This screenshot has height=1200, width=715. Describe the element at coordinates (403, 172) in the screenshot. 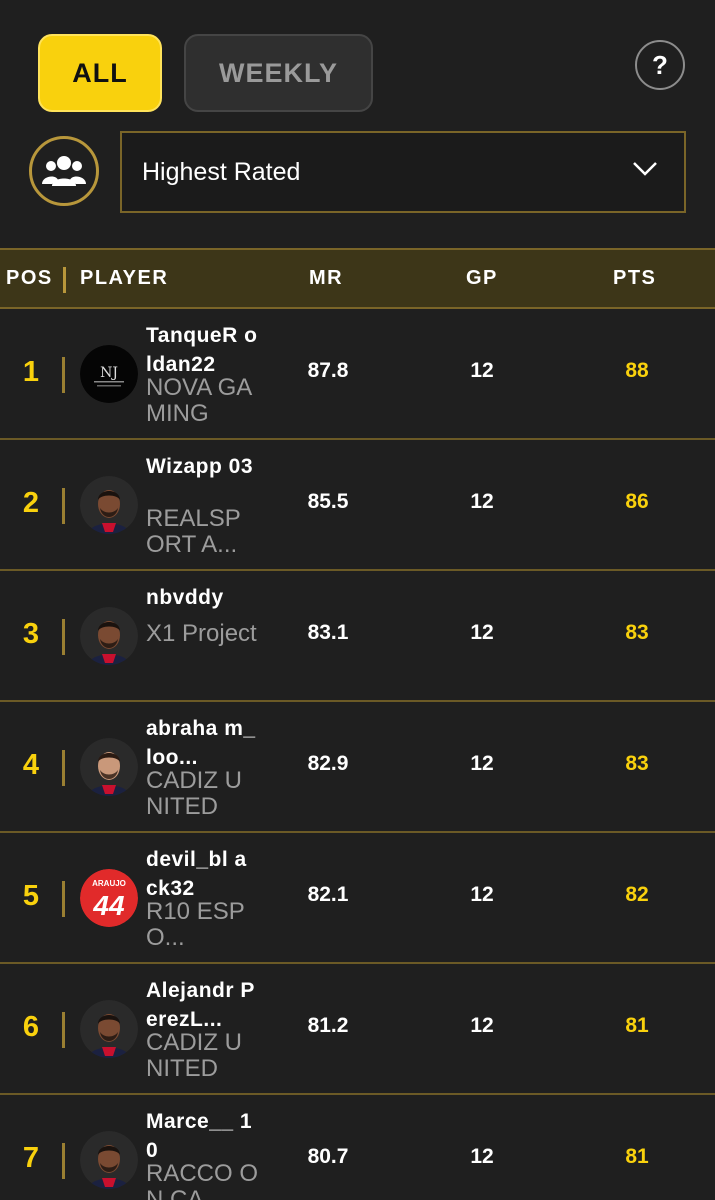

I see `sort-dropdown: Highest Rated` at that location.